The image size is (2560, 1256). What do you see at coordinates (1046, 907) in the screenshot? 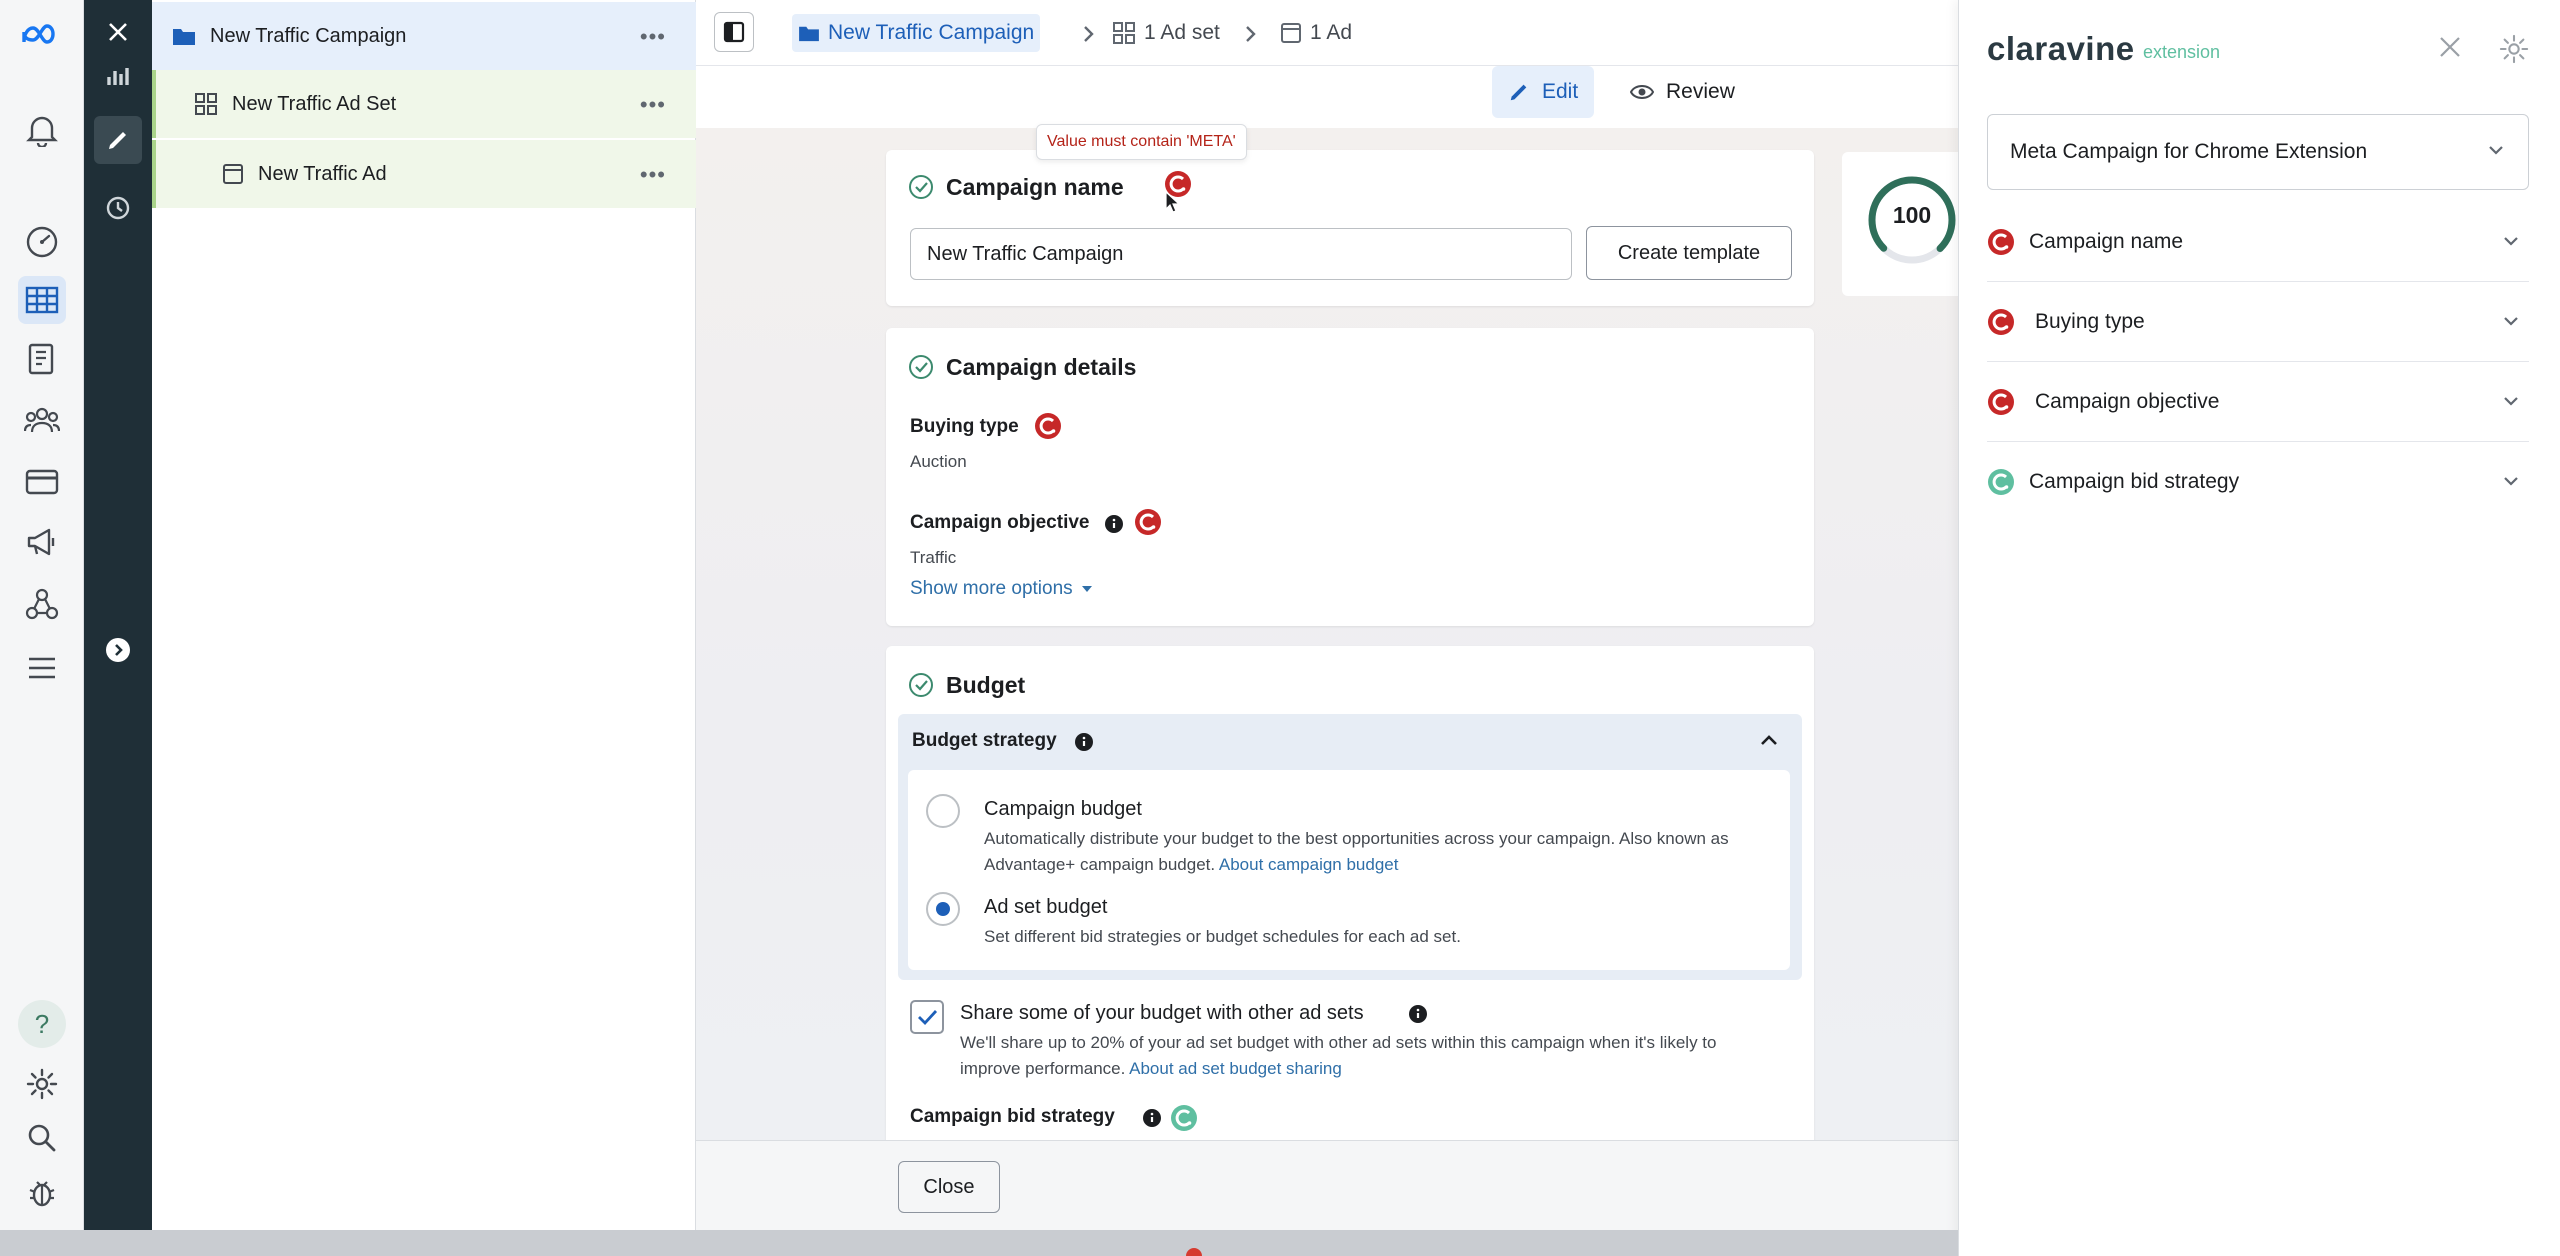
I see `adset-budget-title: Ad set budget` at bounding box center [1046, 907].